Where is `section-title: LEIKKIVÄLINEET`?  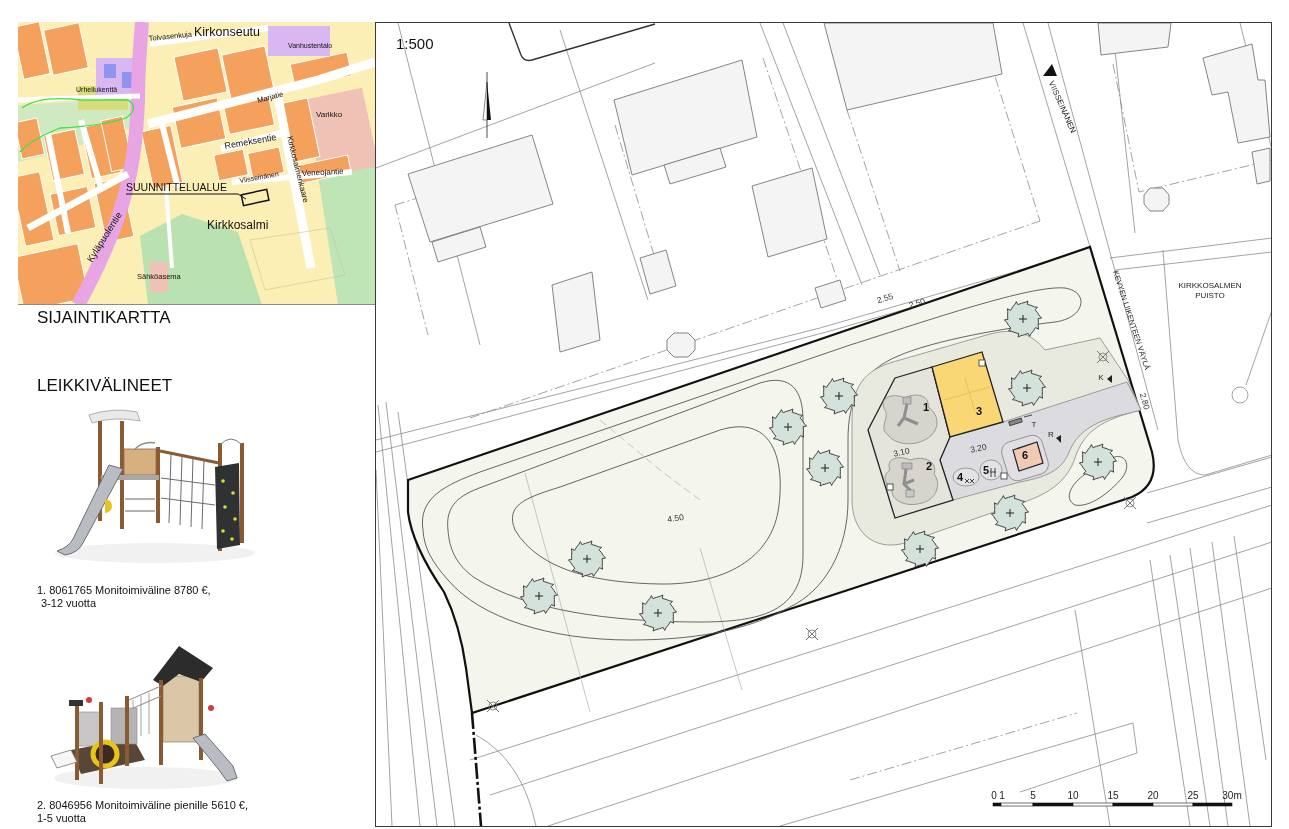 section-title: LEIKKIVÄLINEET is located at coordinates (105, 386).